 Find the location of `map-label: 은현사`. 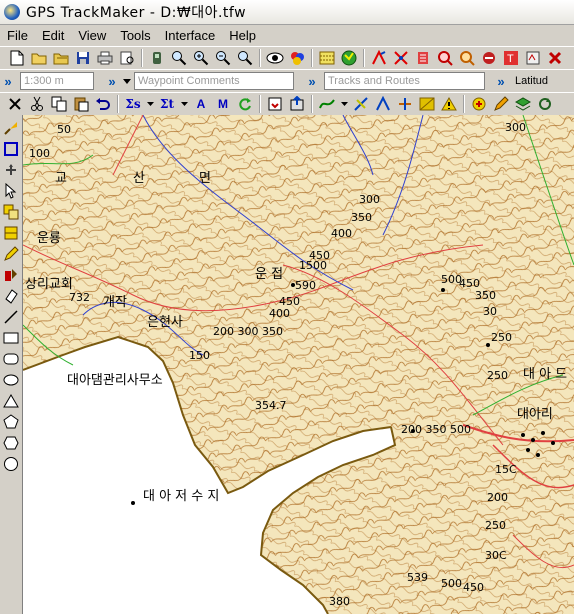

map-label: 은현사 is located at coordinates (165, 322).